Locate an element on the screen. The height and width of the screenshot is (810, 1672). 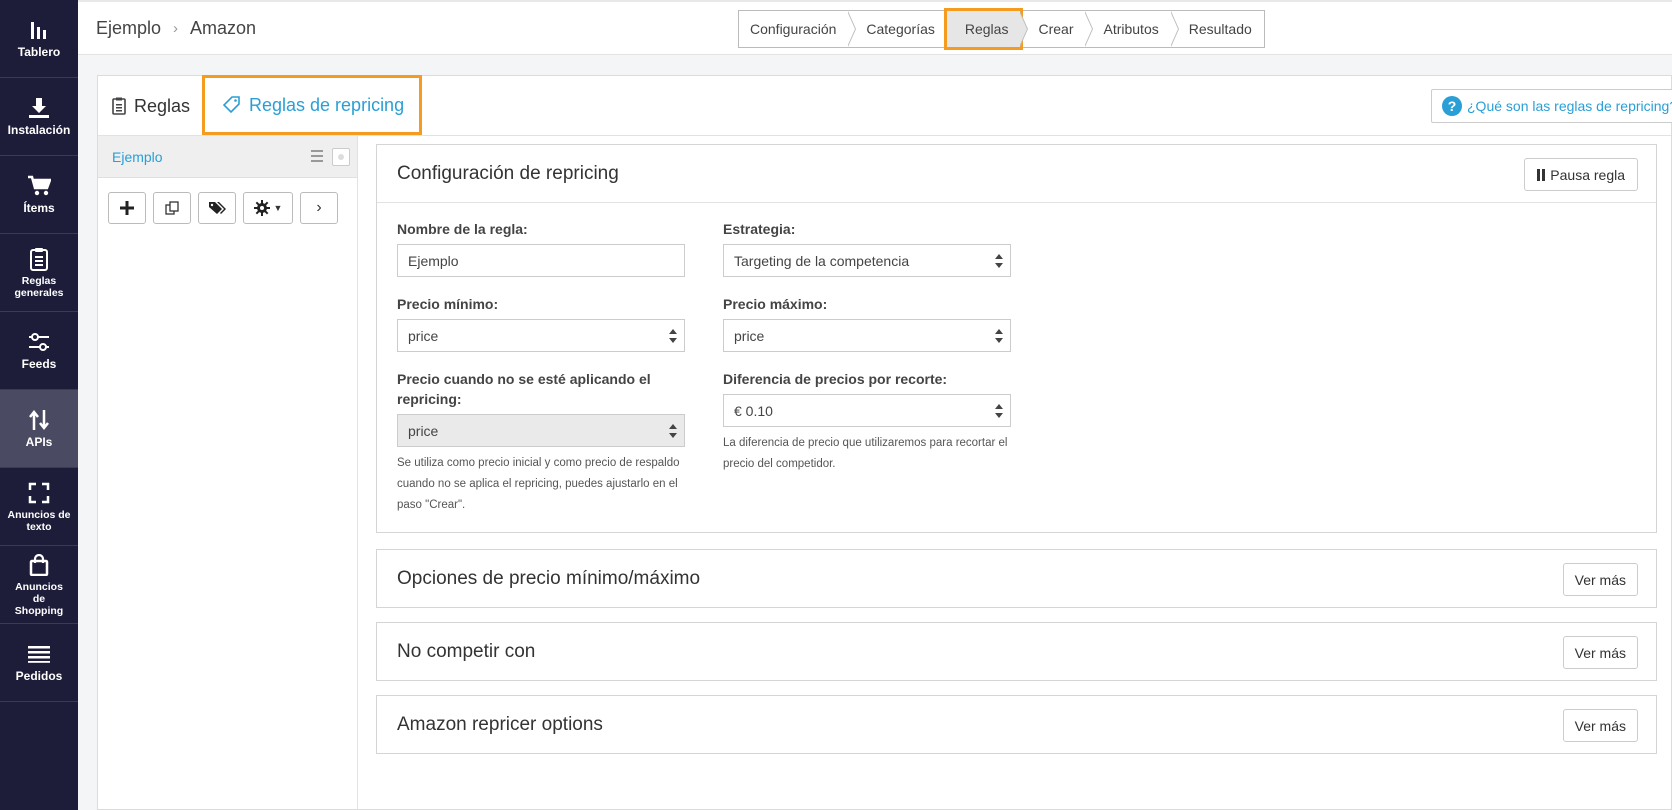
panel-header: No competir con Ver más is located at coordinates (1016, 652).